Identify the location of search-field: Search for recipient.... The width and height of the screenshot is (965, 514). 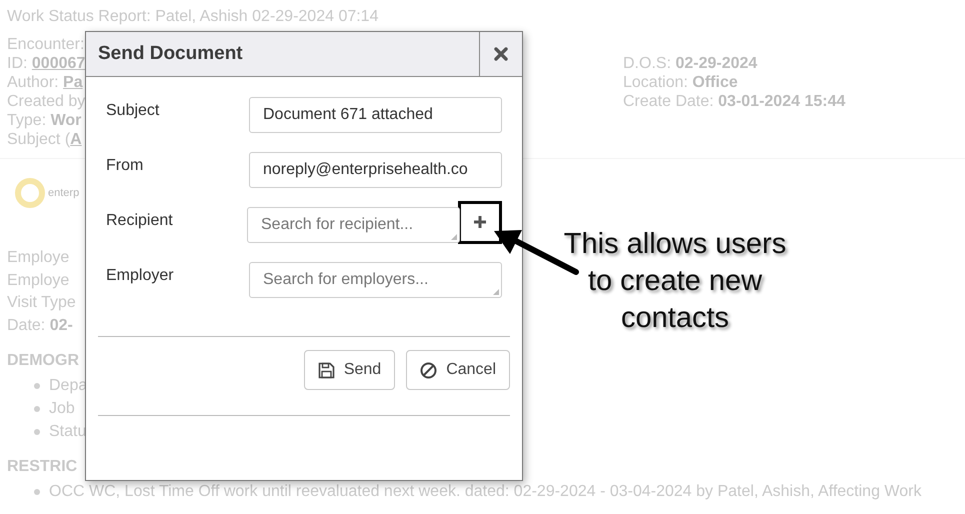
(353, 225).